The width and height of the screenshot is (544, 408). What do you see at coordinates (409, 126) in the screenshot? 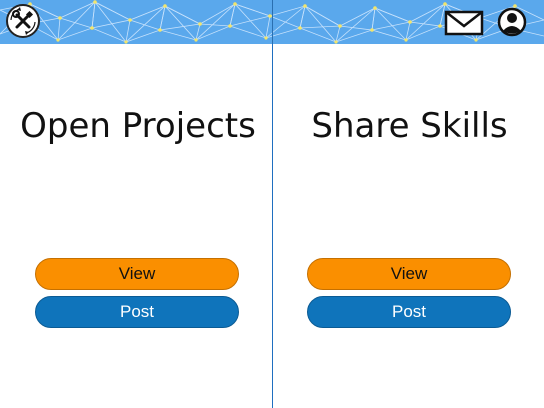
I see `panel-title-share-skills: Share Skills` at bounding box center [409, 126].